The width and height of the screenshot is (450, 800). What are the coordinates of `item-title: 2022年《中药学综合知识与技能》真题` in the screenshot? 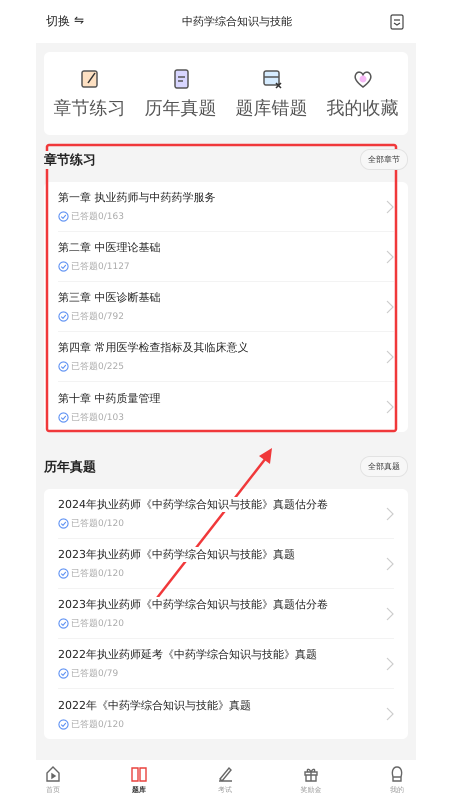 It's located at (154, 705).